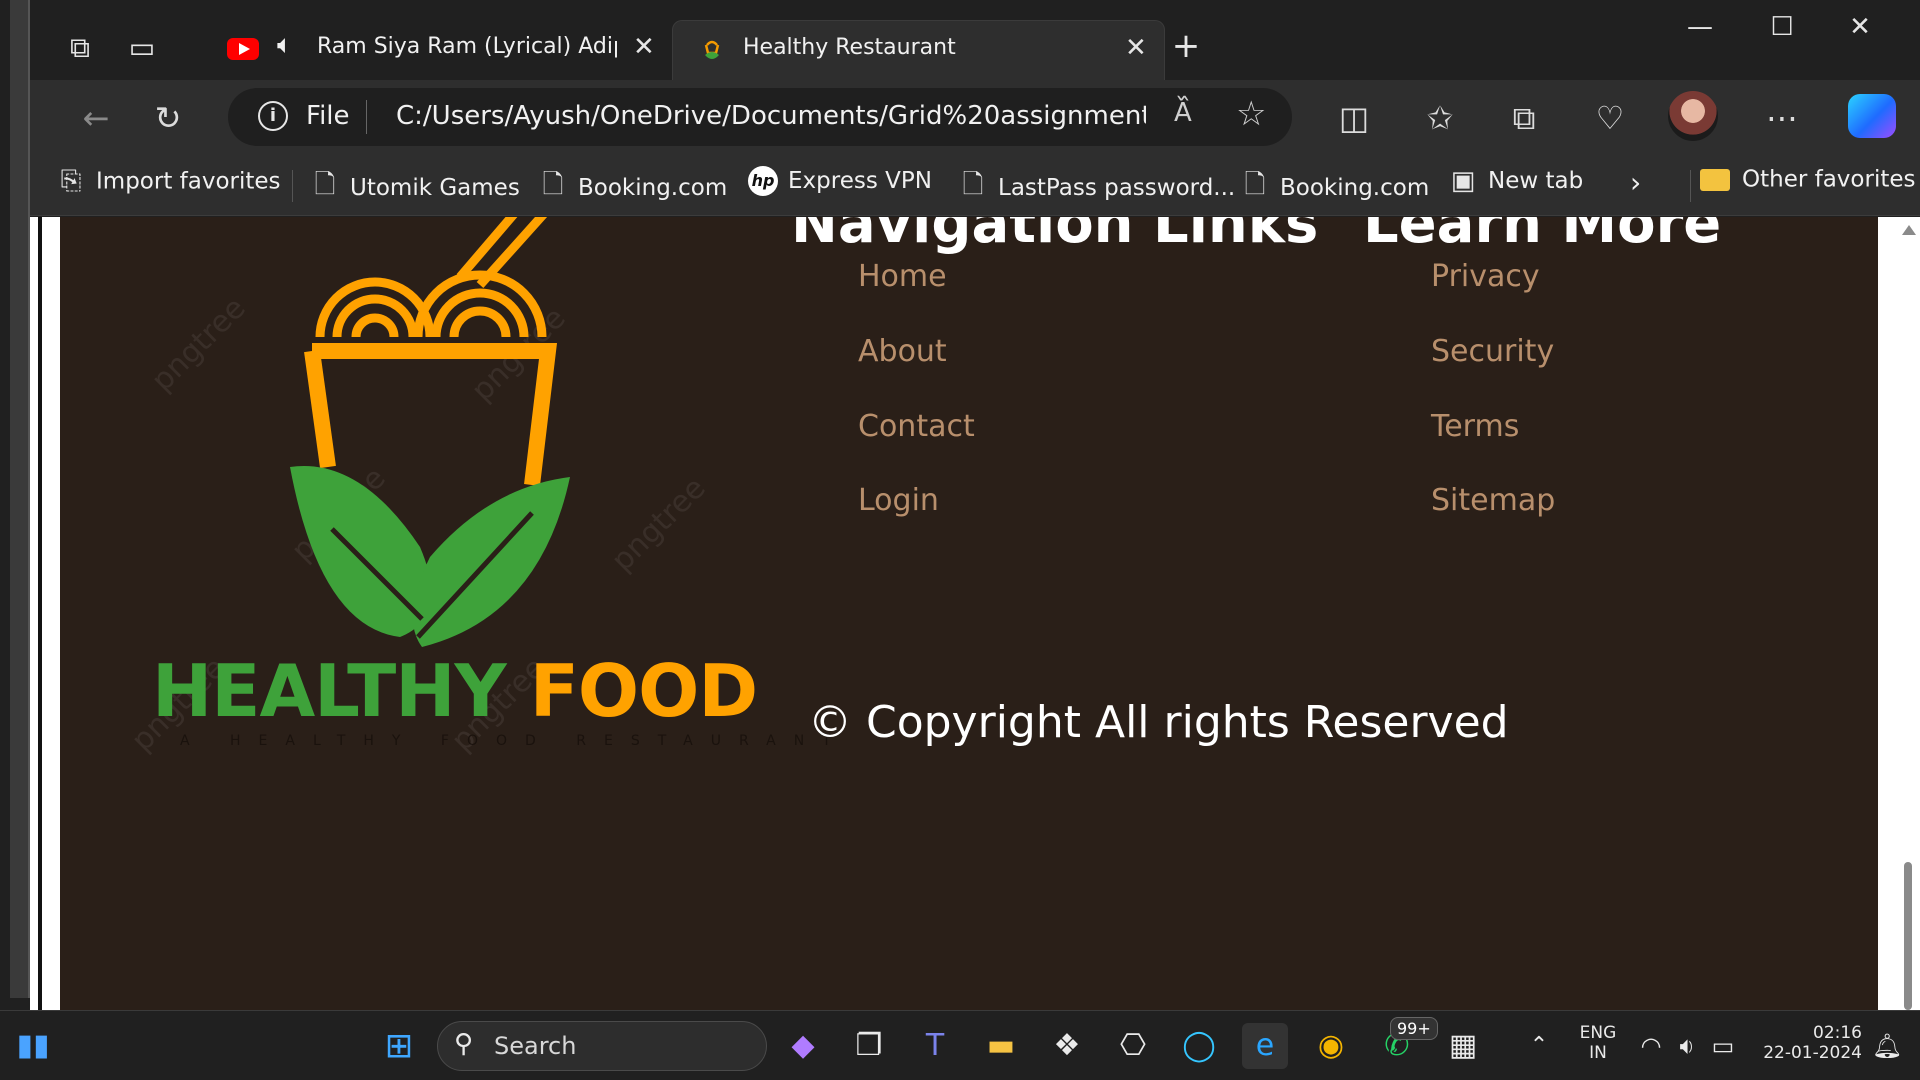 The width and height of the screenshot is (1920, 1080). What do you see at coordinates (1463, 1046) in the screenshot?
I see `calculator-icon: ▦` at bounding box center [1463, 1046].